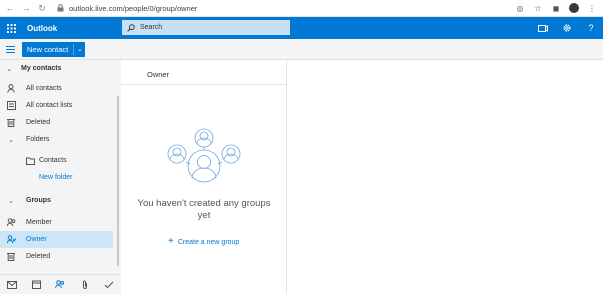 The image size is (603, 294). I want to click on sidebar-item-all-contacts: All contacts, so click(34, 88).